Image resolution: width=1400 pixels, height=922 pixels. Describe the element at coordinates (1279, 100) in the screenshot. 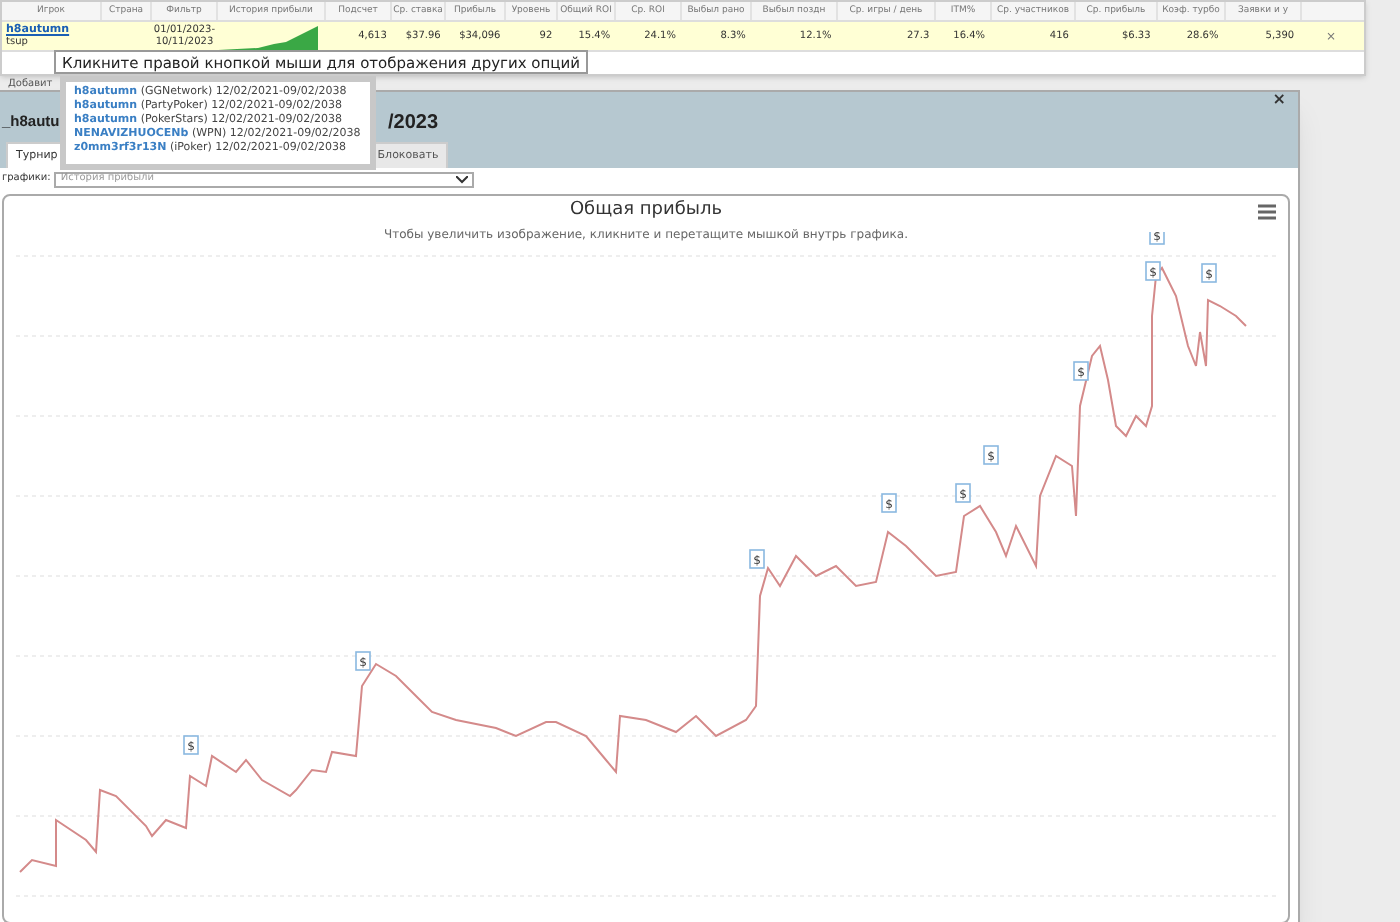

I see `close-button: ×` at that location.